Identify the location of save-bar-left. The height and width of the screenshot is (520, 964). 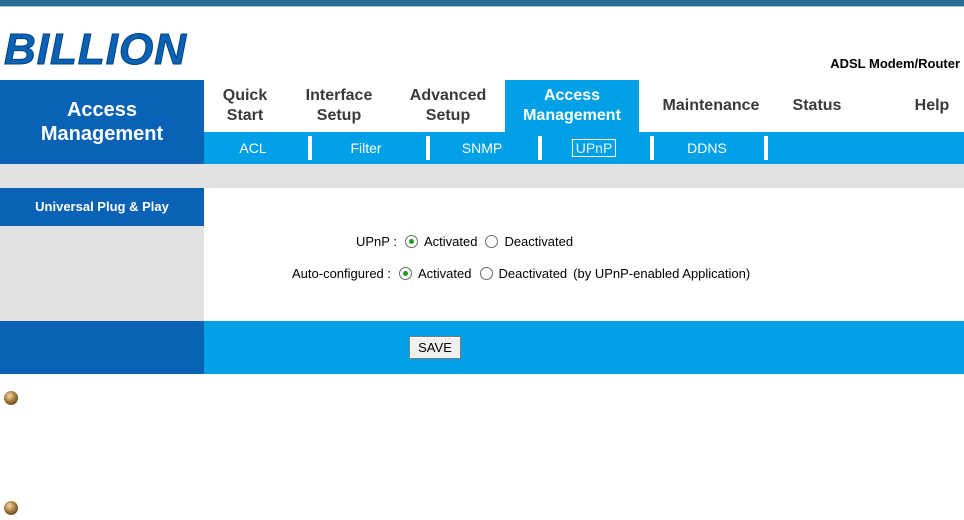
(102, 347).